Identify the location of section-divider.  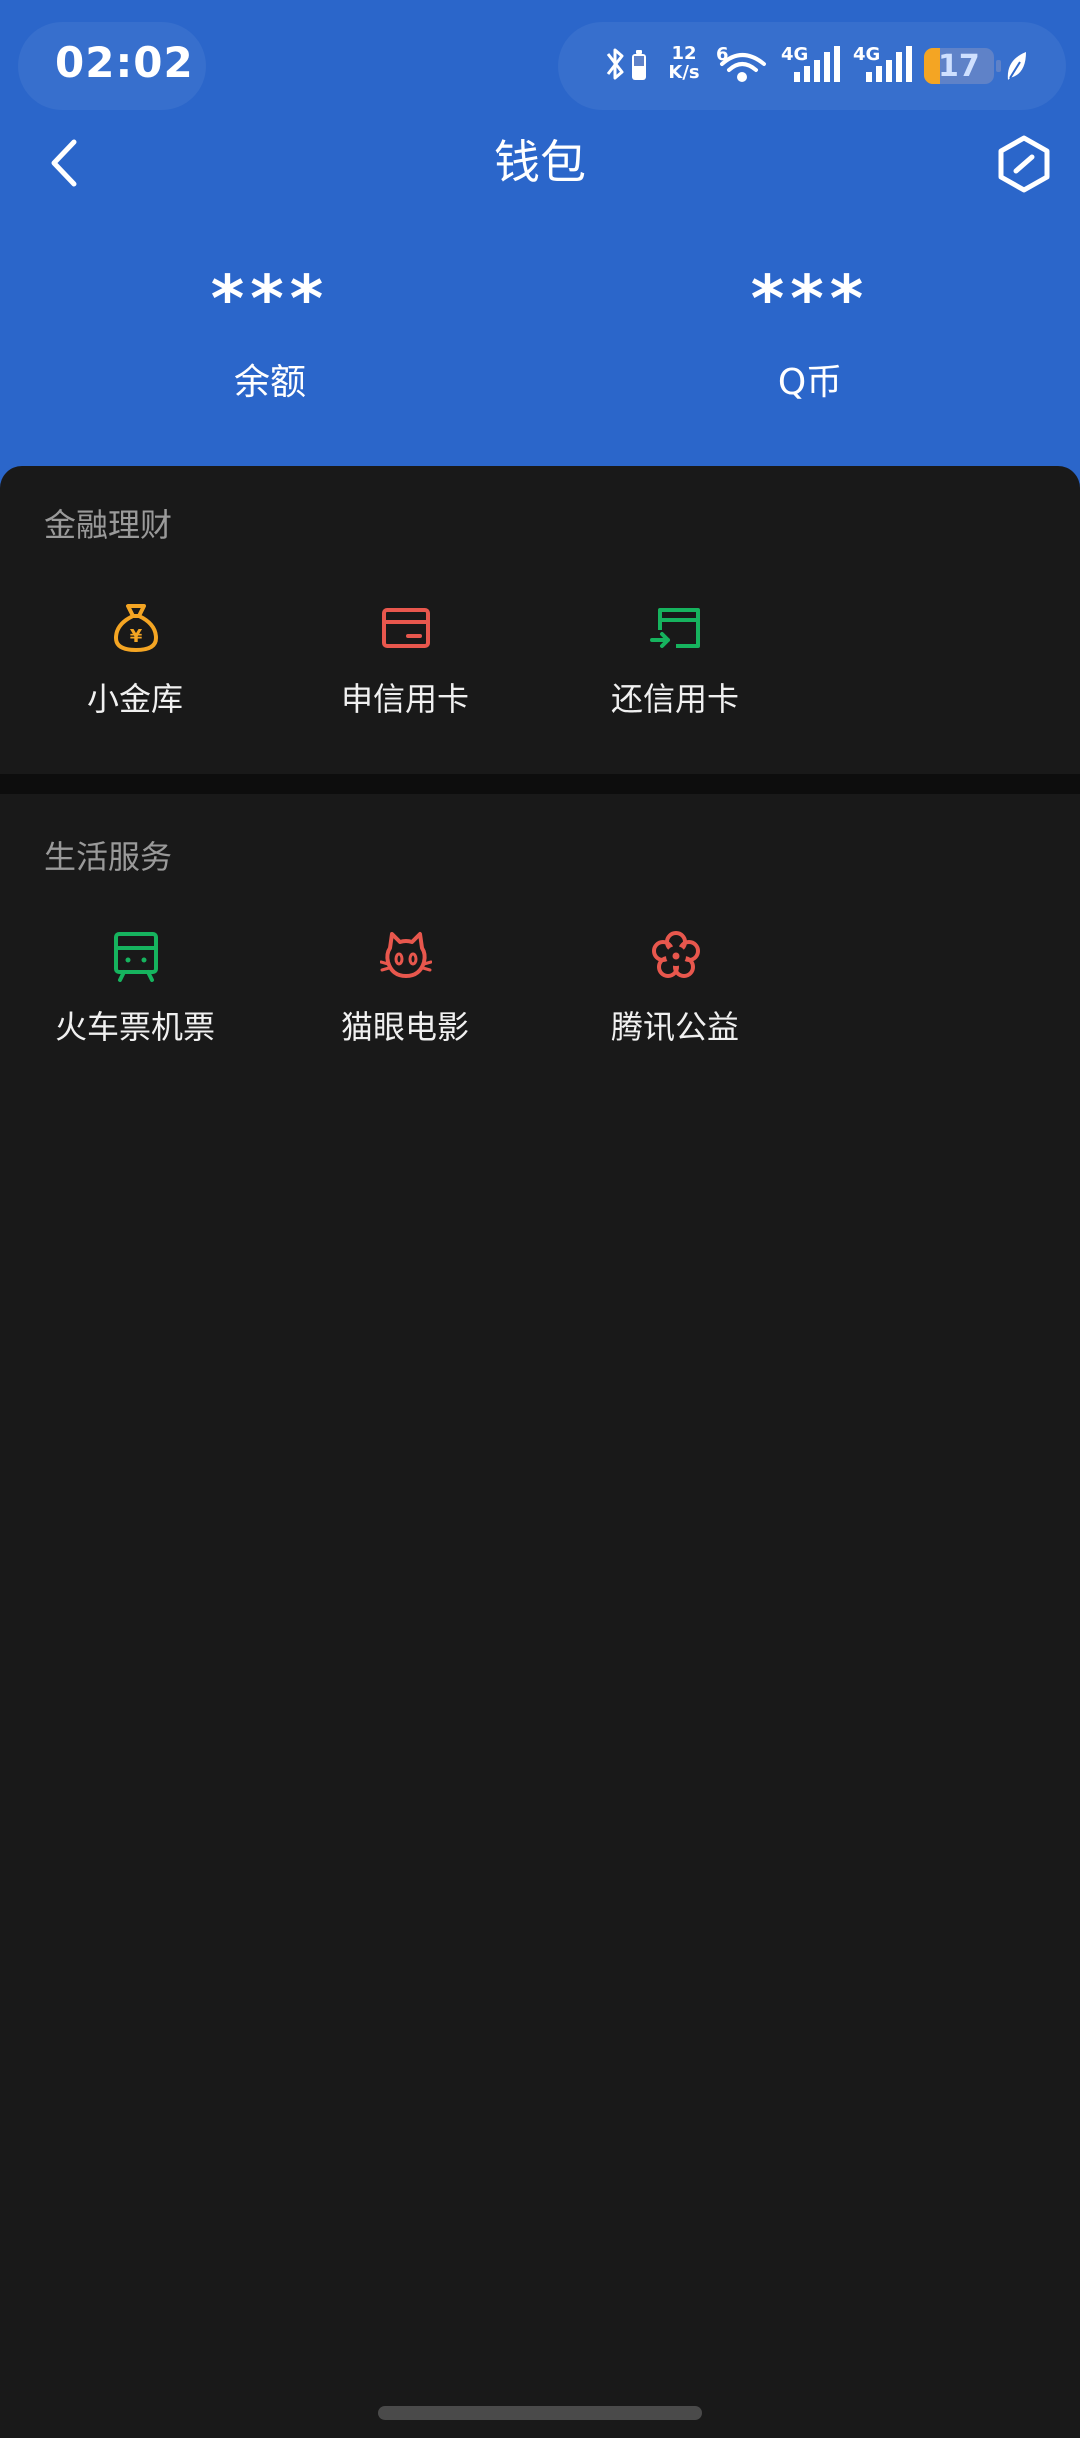
(540, 784).